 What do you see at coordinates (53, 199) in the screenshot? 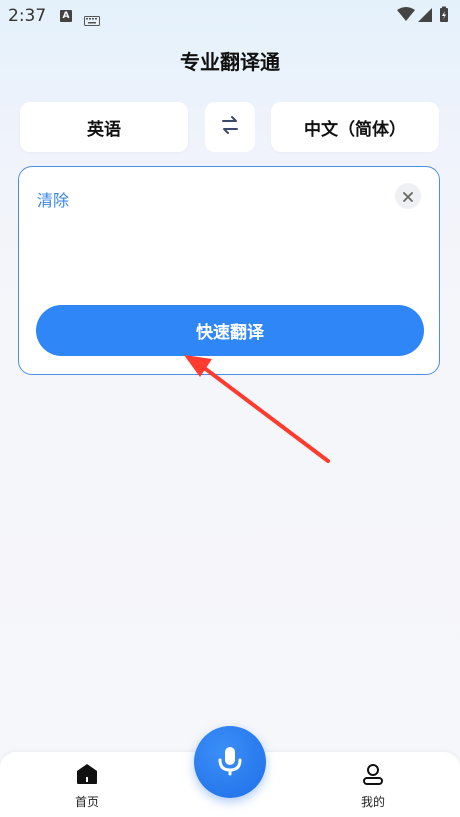
I see `clear-button: 清除` at bounding box center [53, 199].